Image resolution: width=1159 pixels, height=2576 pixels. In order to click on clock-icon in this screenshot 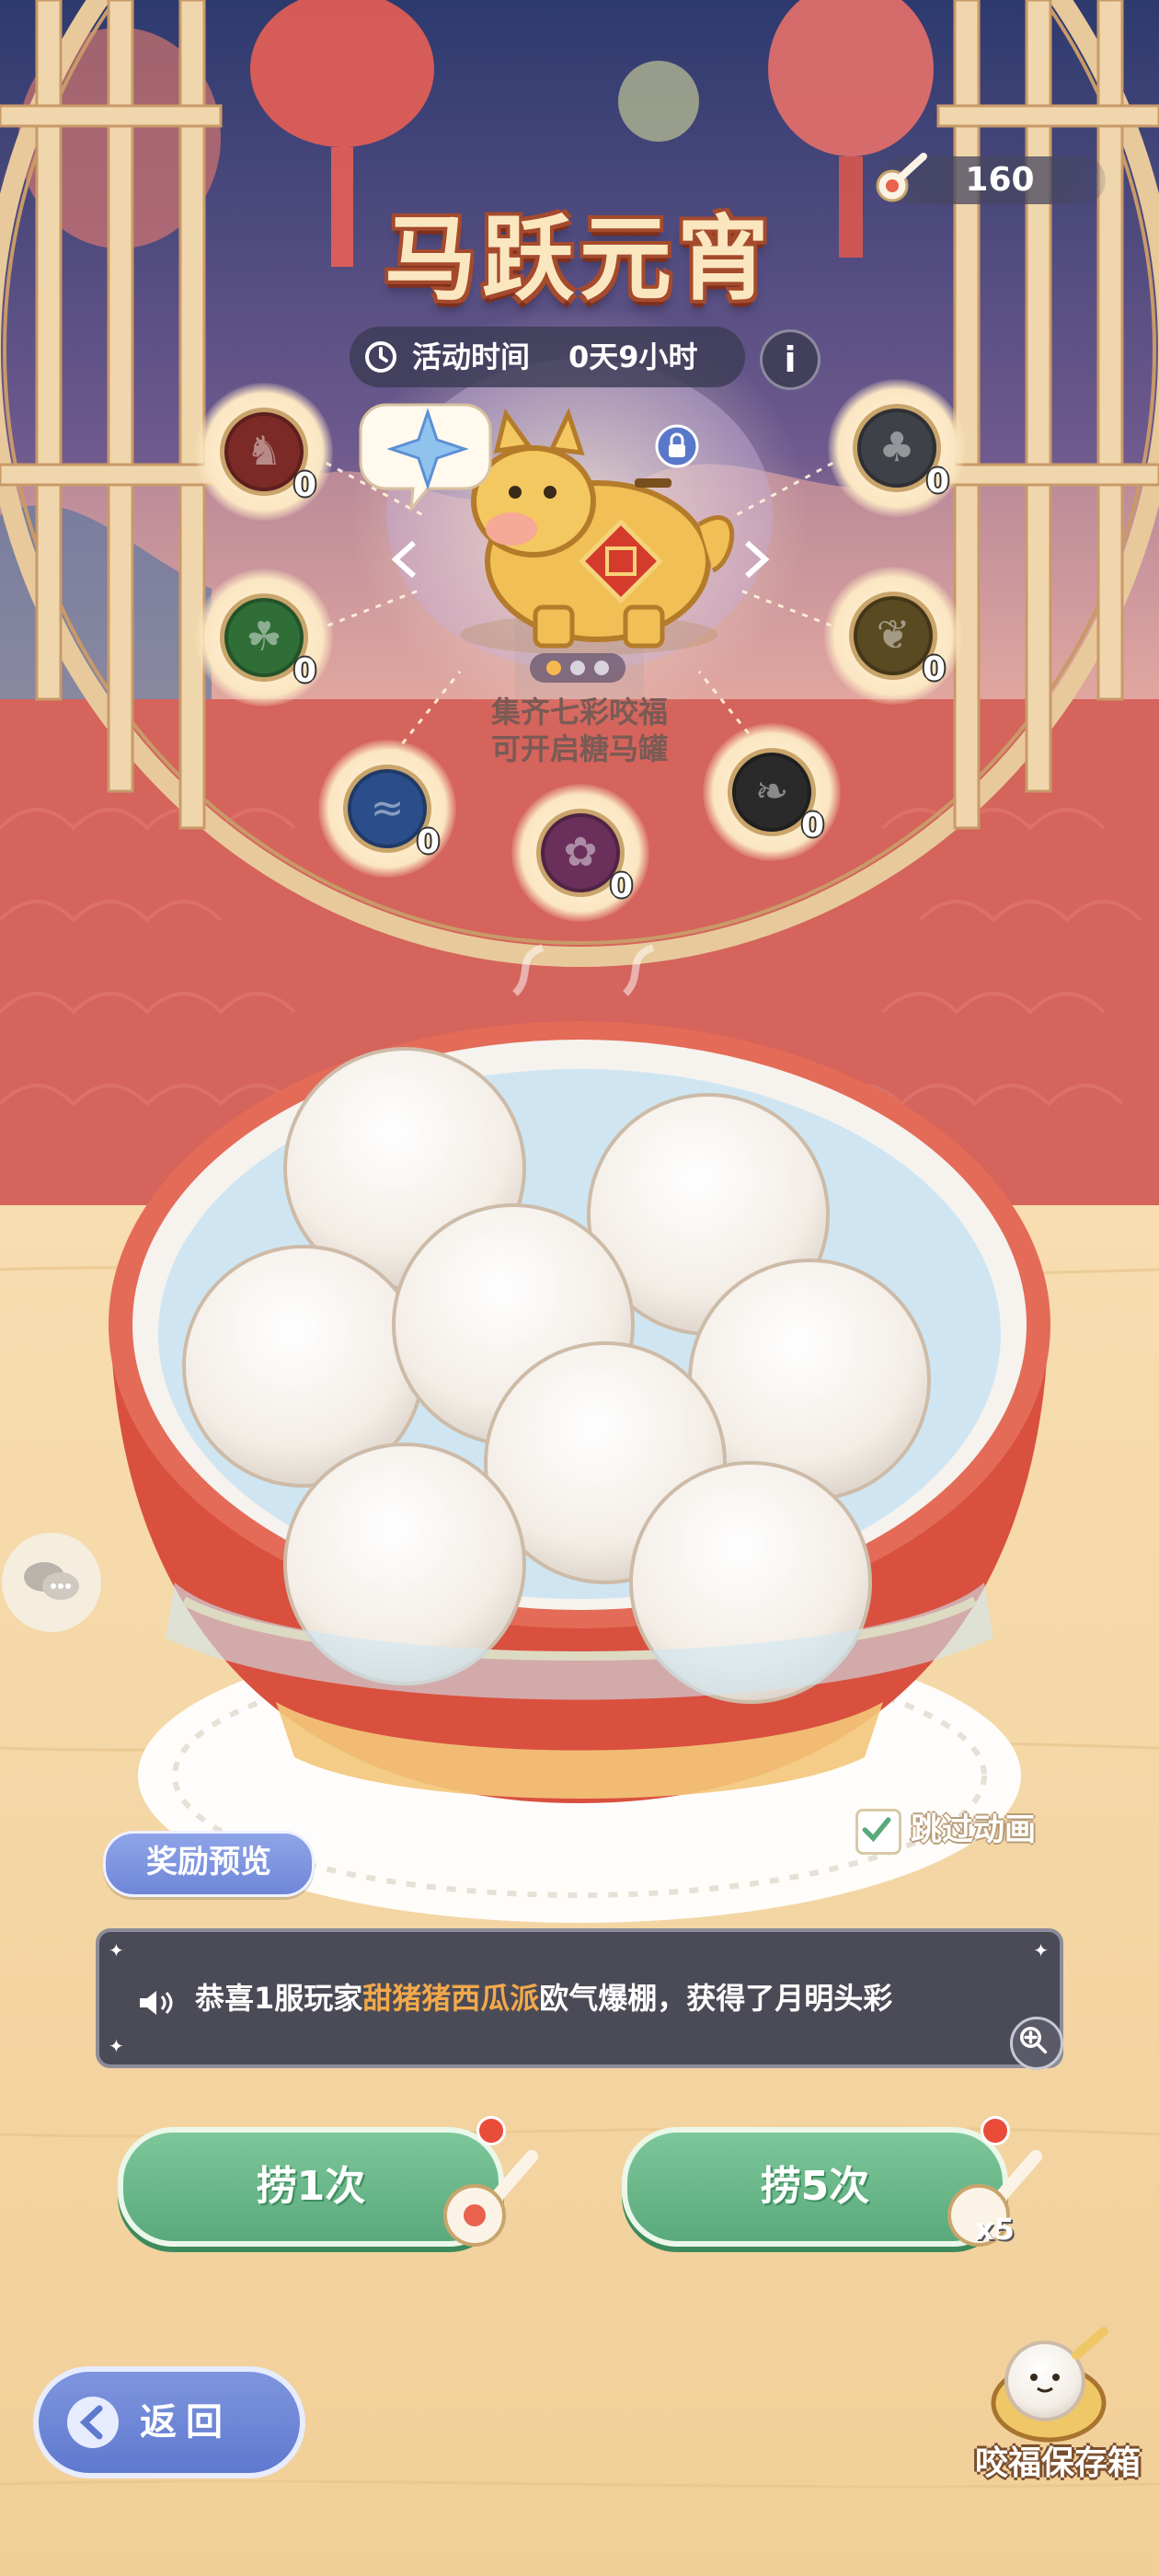, I will do `click(380, 357)`.